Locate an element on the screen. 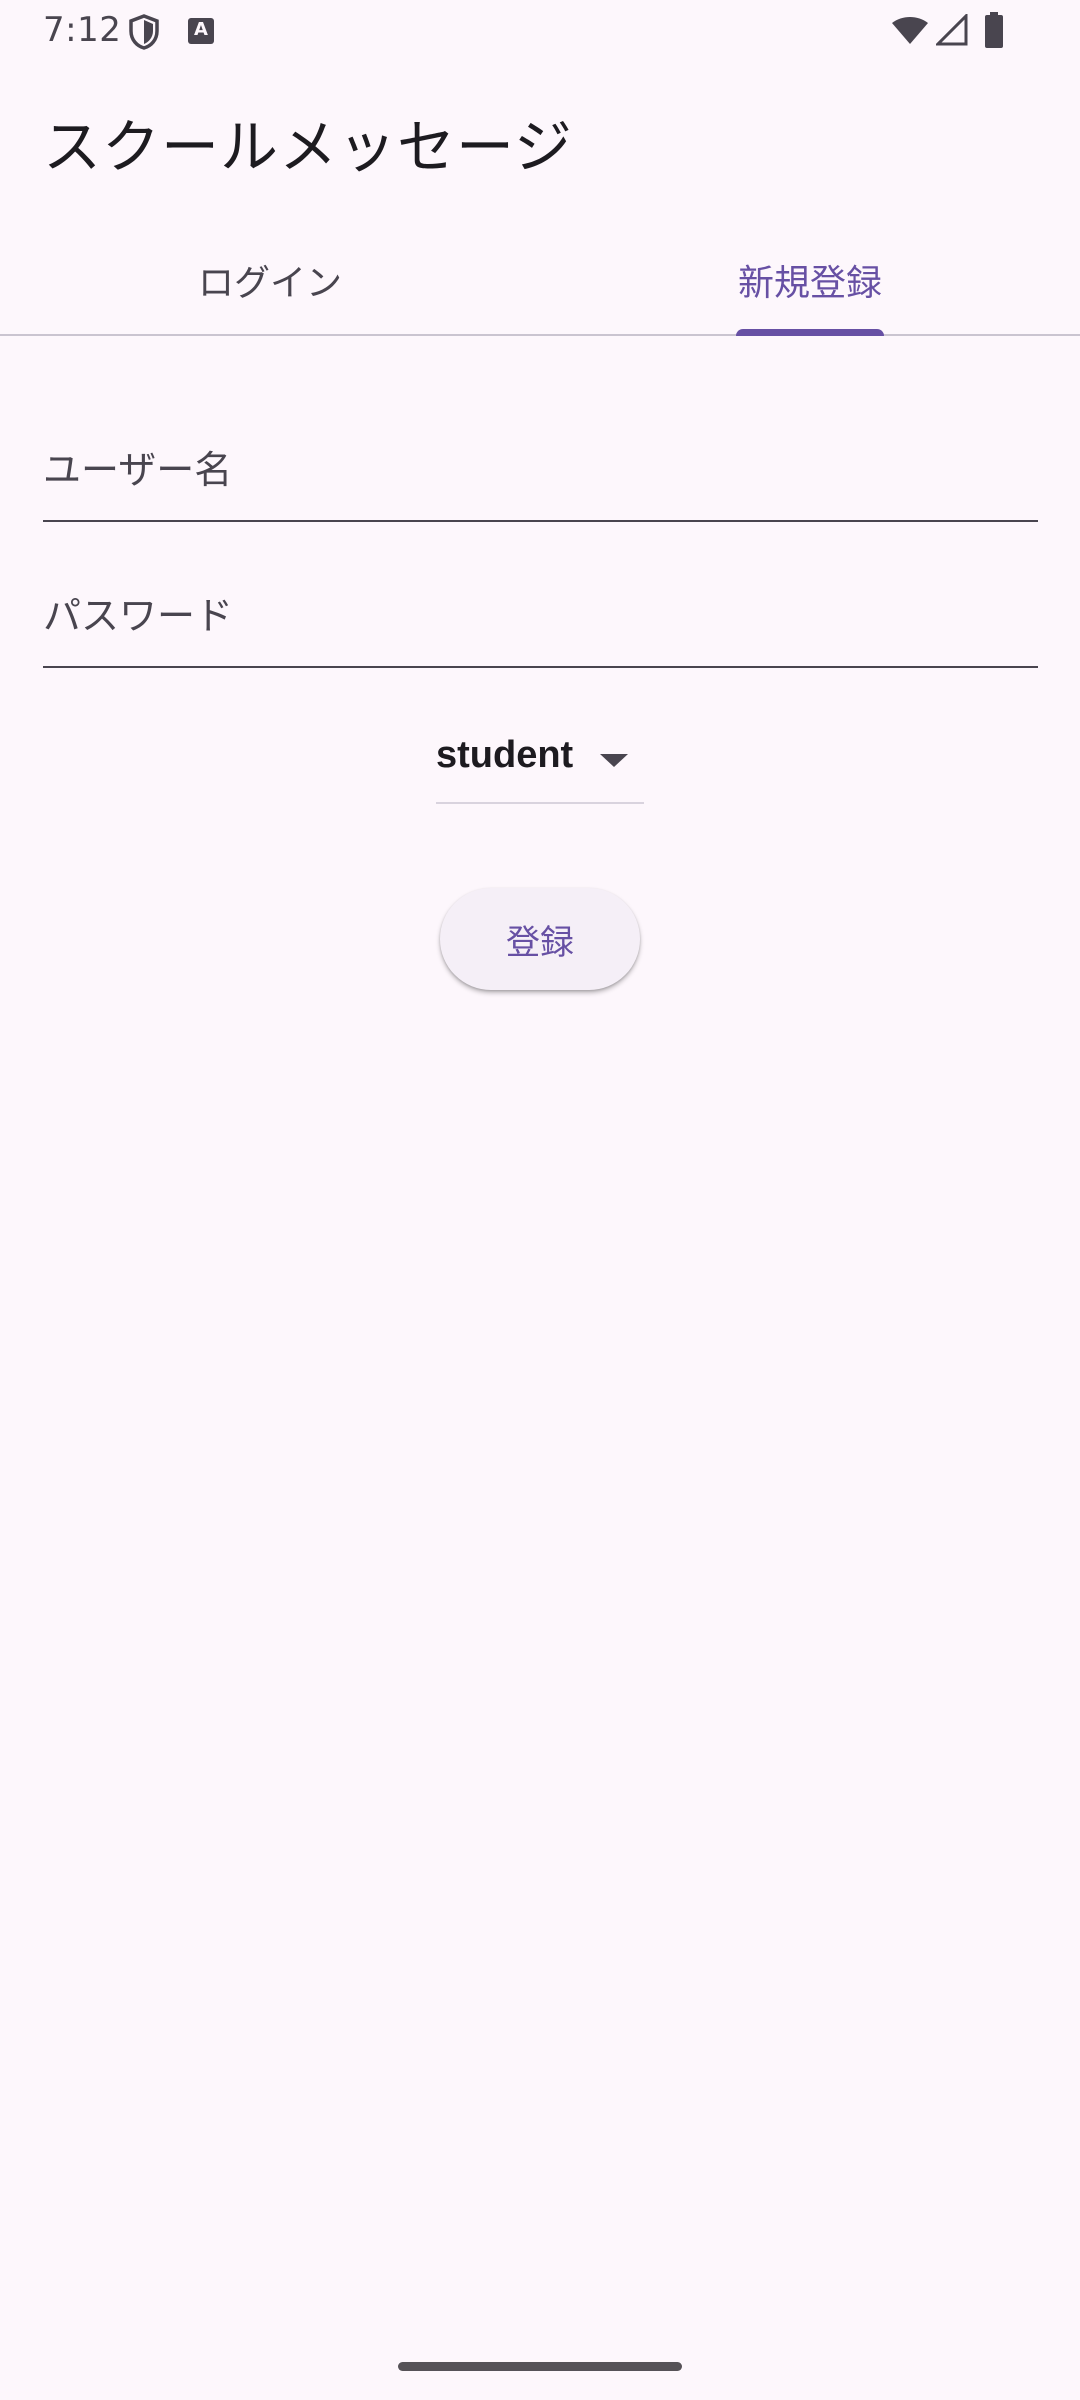 This screenshot has height=2400, width=1080. role-dropdown: student is located at coordinates (540, 766).